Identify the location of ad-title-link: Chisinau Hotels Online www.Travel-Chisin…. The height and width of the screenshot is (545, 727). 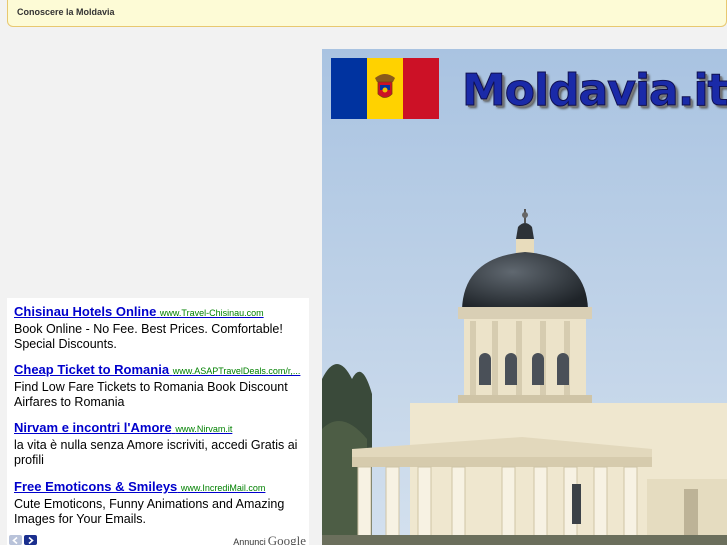
(160, 311).